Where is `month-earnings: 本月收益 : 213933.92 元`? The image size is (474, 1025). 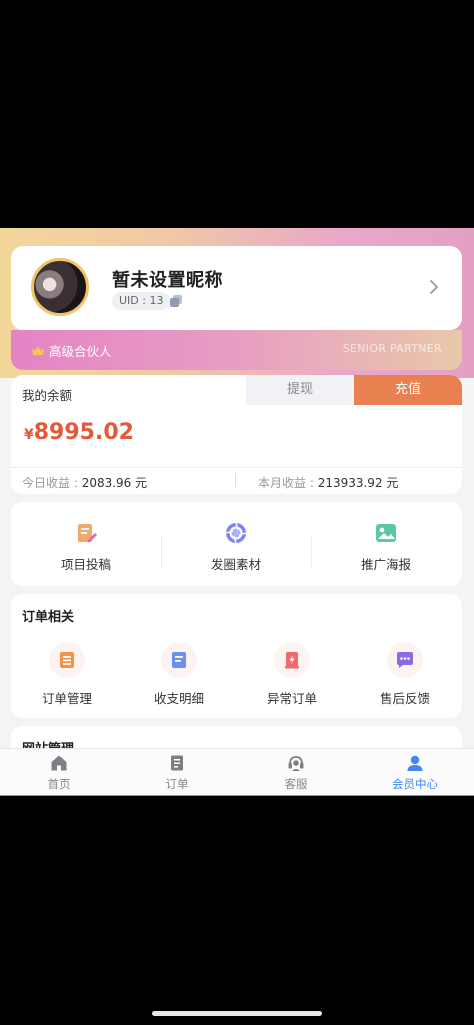 month-earnings: 本月收益 : 213933.92 元 is located at coordinates (328, 482).